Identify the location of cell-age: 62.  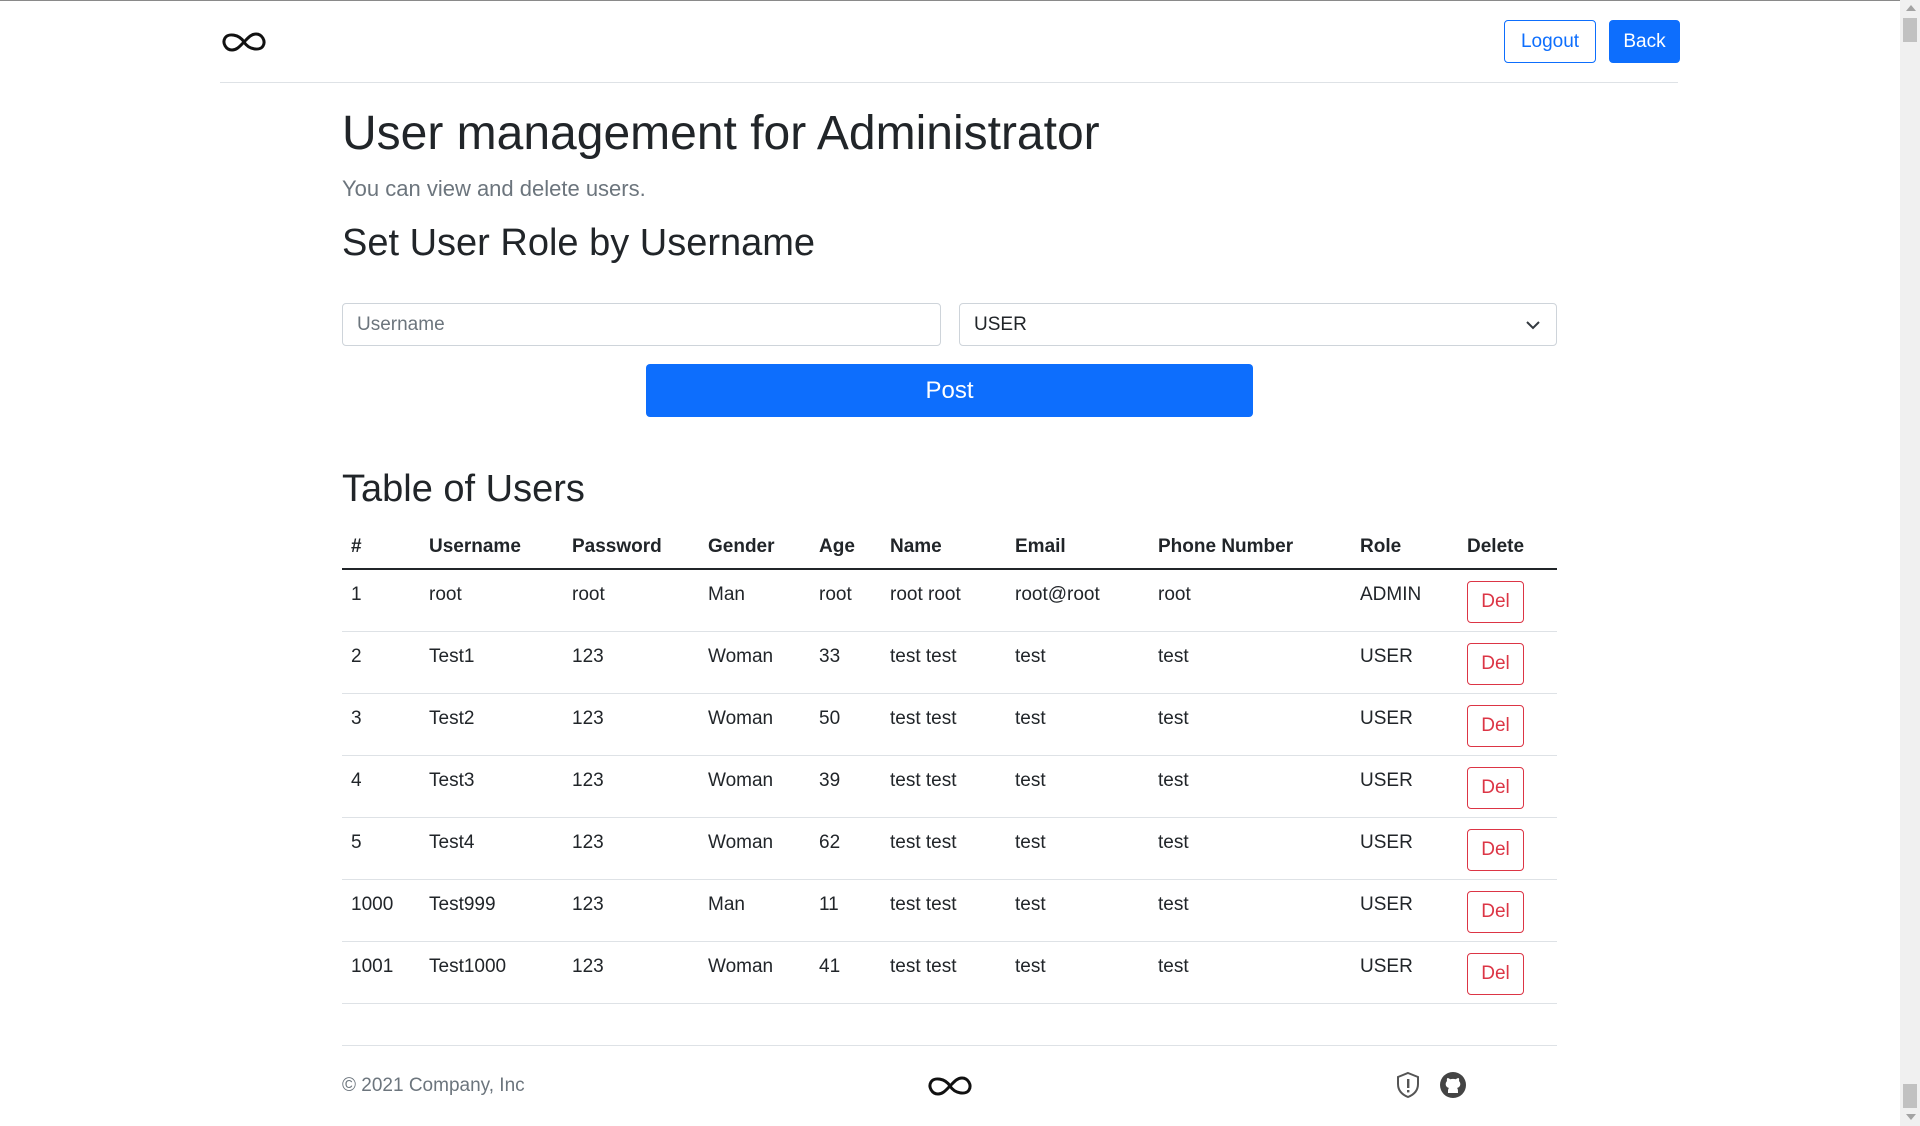
(845, 848).